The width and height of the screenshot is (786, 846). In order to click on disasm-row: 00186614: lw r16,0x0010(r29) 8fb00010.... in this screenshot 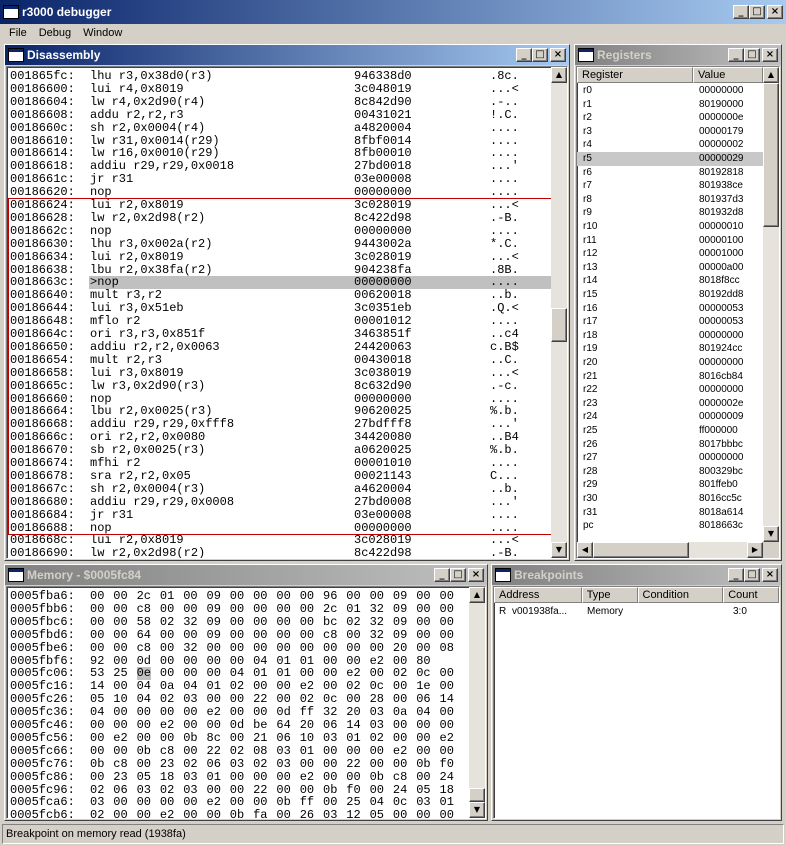, I will do `click(280, 153)`.